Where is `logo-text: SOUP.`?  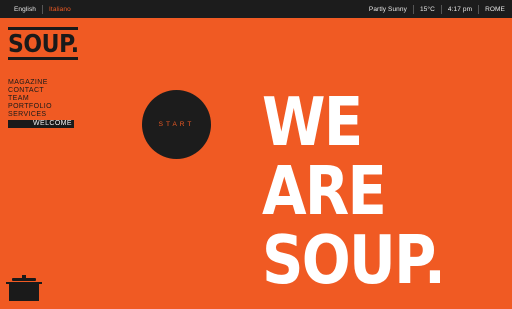 logo-text: SOUP. is located at coordinates (43, 43).